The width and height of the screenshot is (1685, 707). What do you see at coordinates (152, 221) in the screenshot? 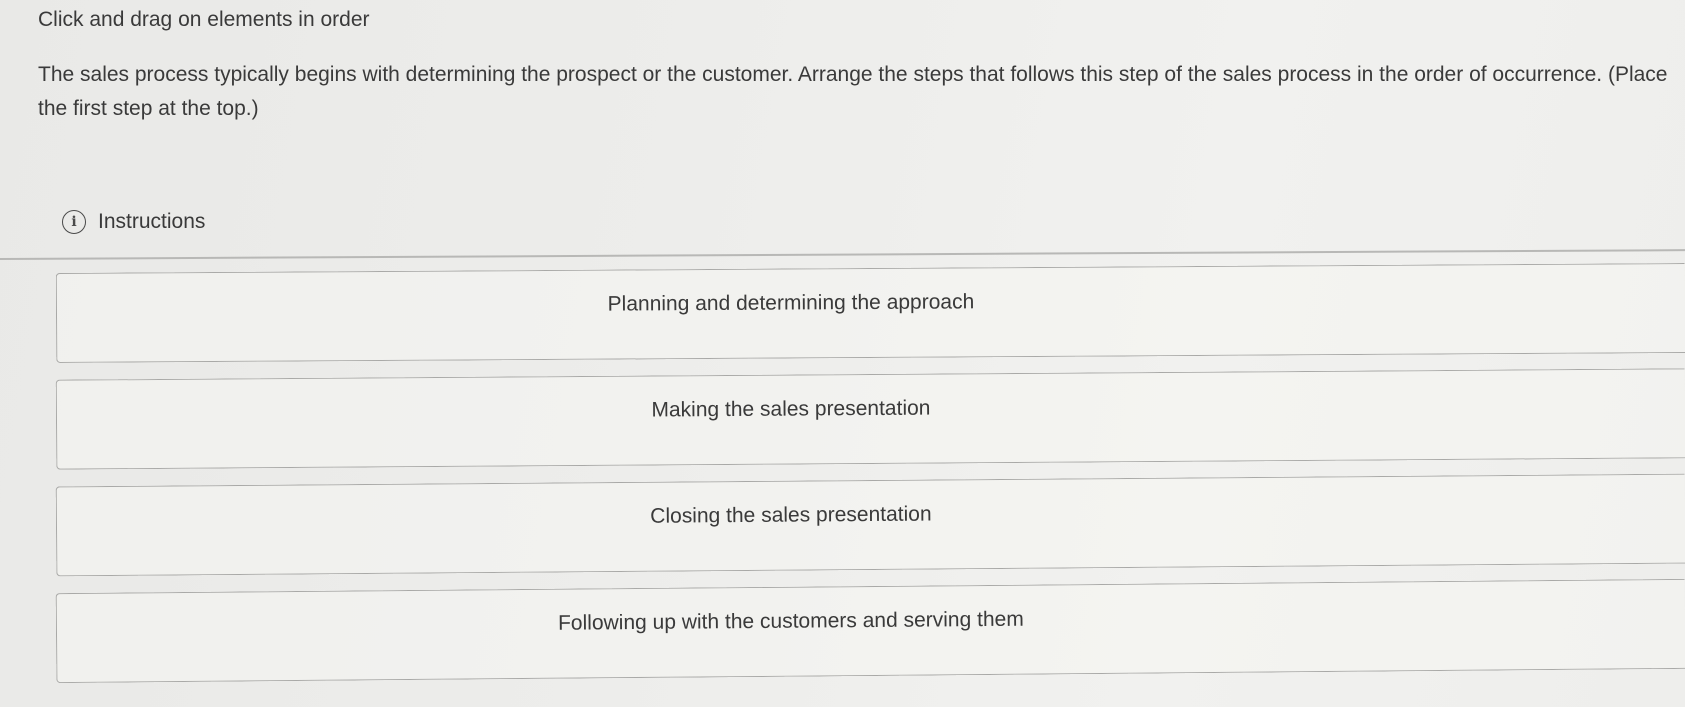
I see `instructions-label: Instructions` at bounding box center [152, 221].